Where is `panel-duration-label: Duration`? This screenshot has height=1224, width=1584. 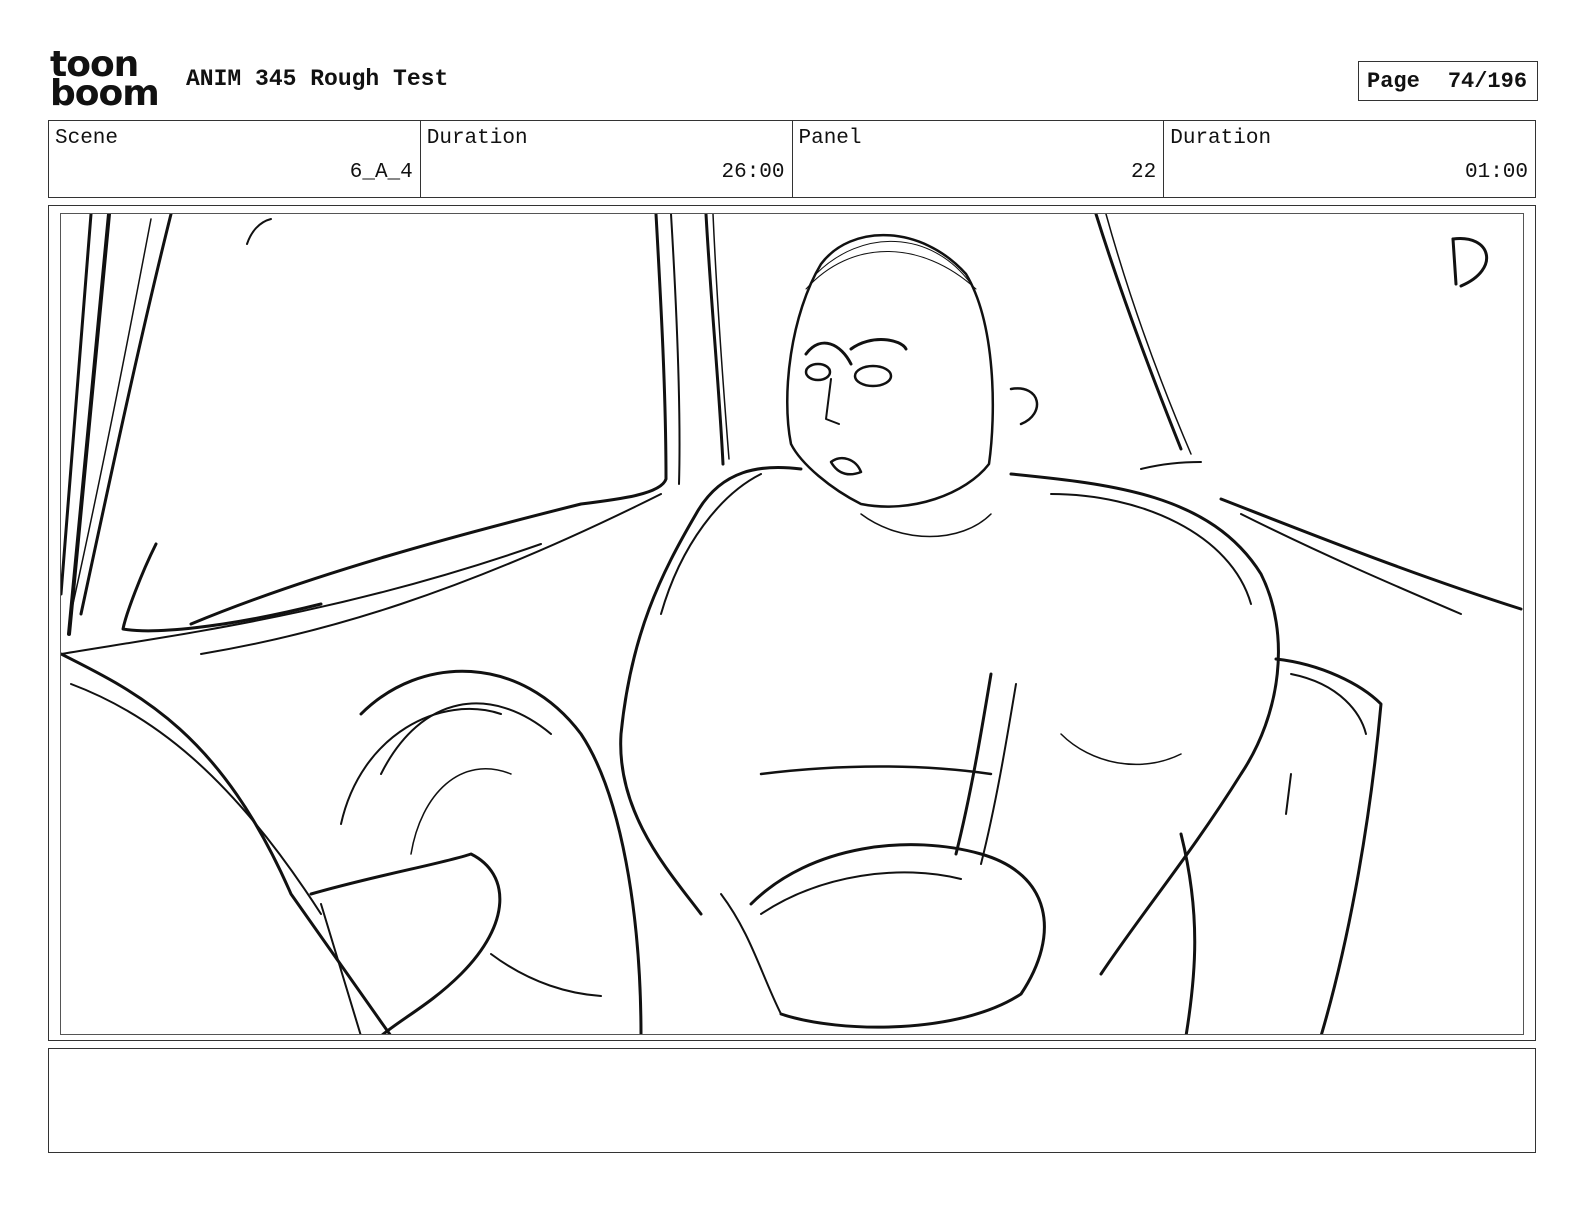
panel-duration-label: Duration is located at coordinates (1221, 138).